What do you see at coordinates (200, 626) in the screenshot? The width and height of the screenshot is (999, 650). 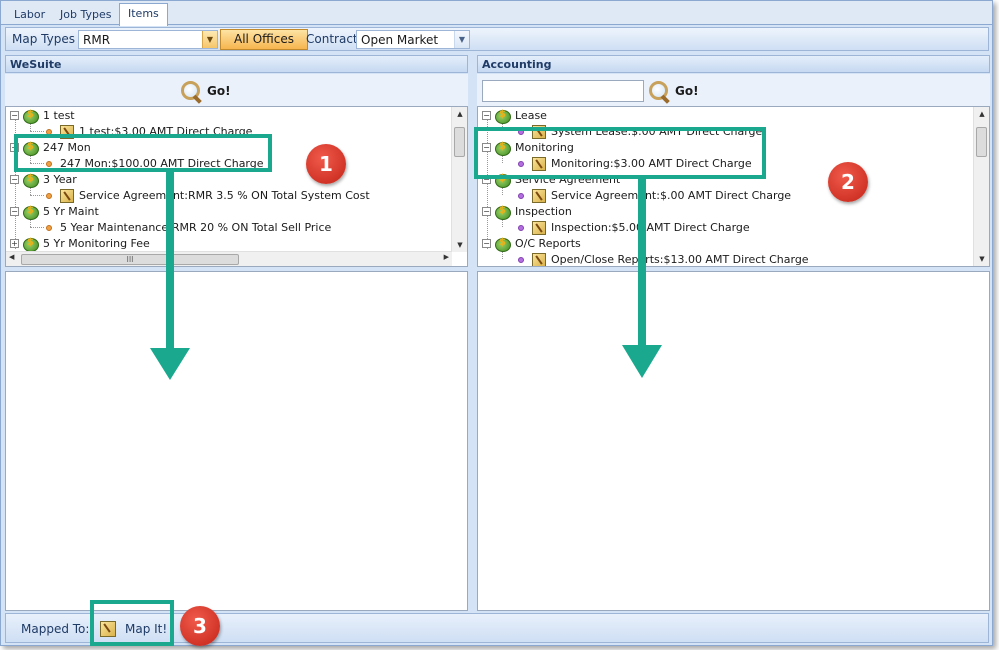 I see `step-badge-3: 3` at bounding box center [200, 626].